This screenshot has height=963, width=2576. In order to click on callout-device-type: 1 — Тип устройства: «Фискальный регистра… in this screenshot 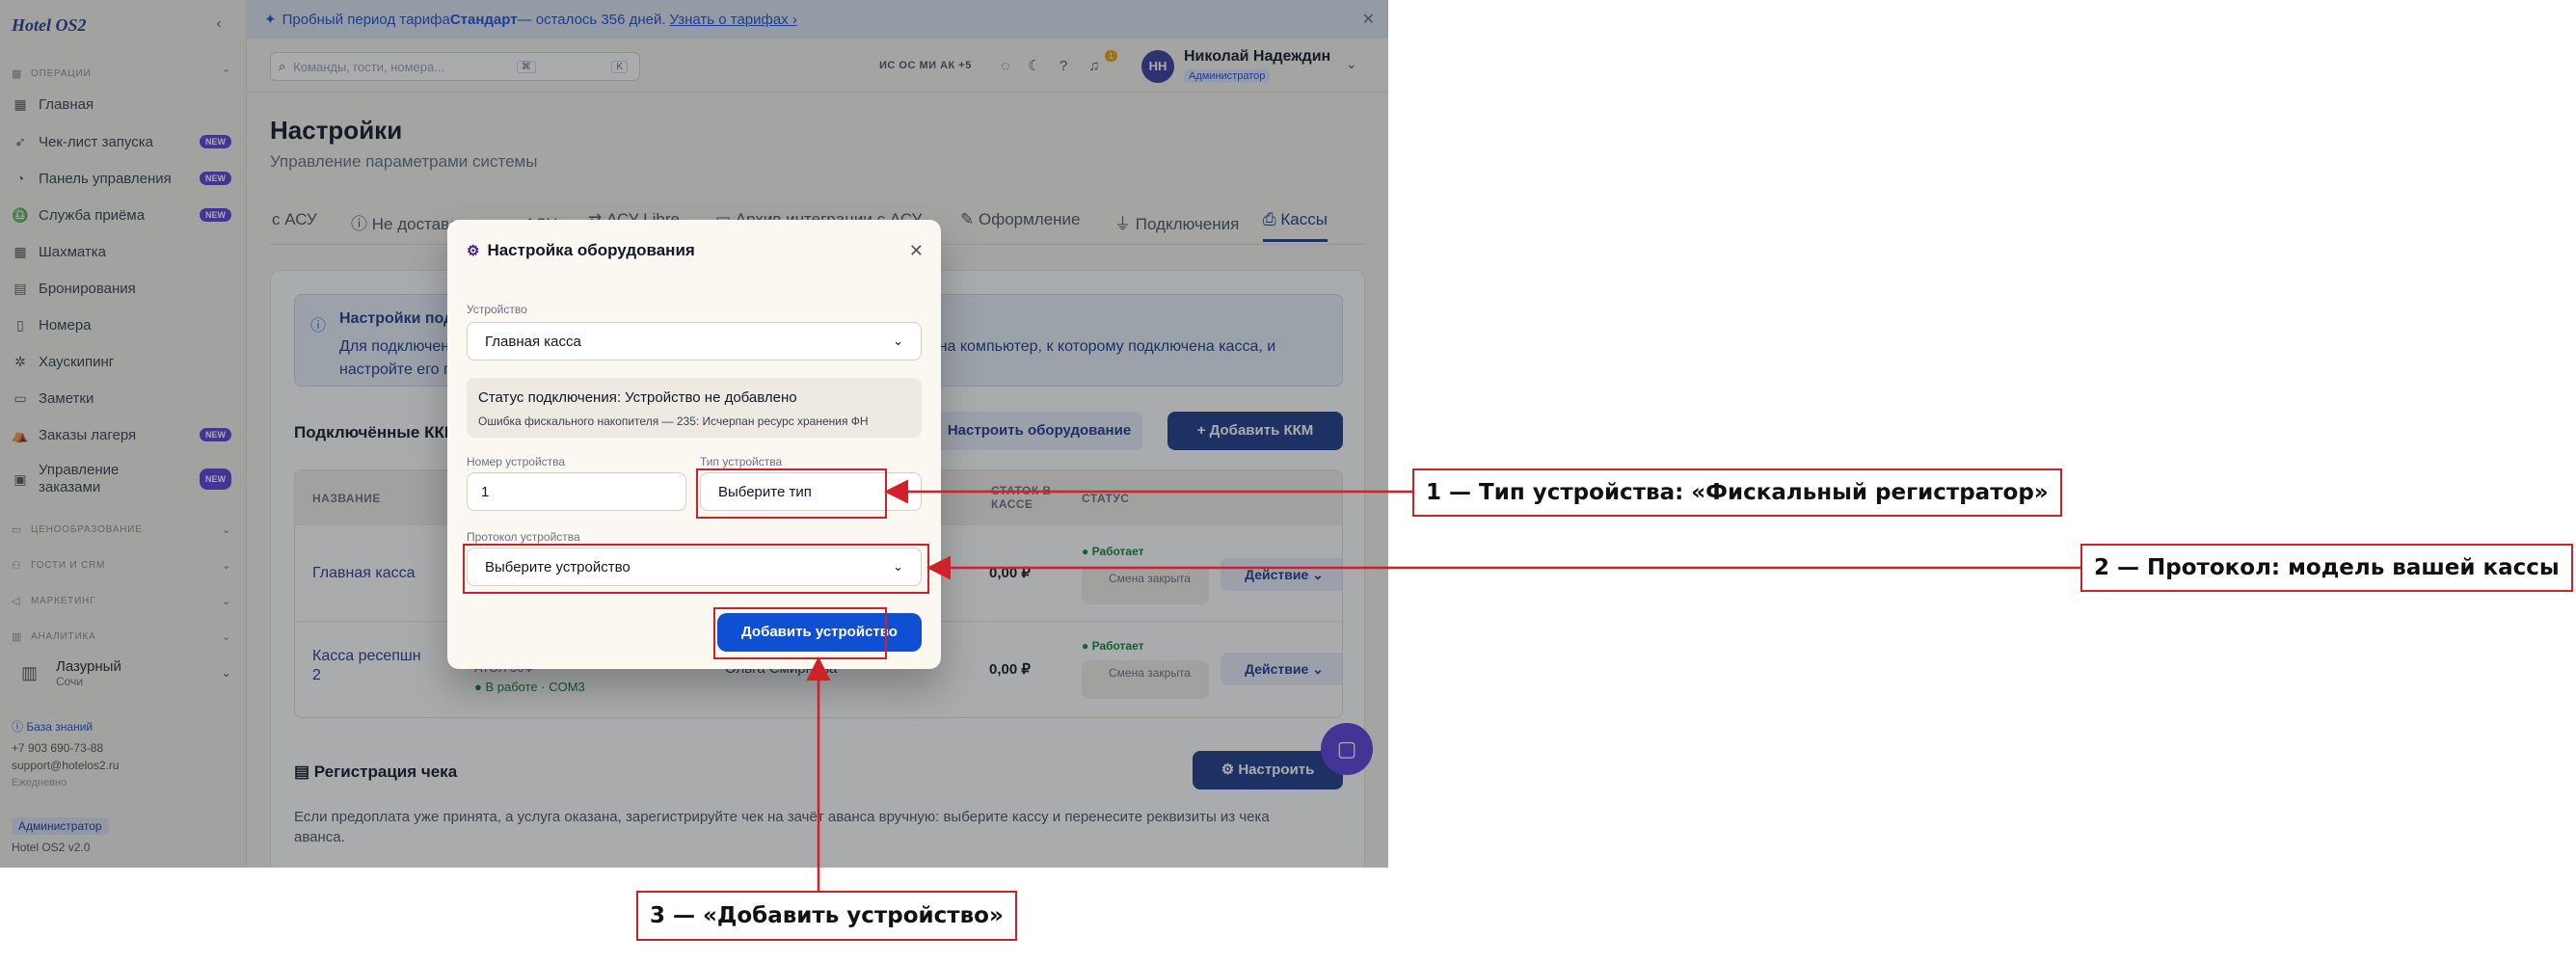, I will do `click(1737, 493)`.